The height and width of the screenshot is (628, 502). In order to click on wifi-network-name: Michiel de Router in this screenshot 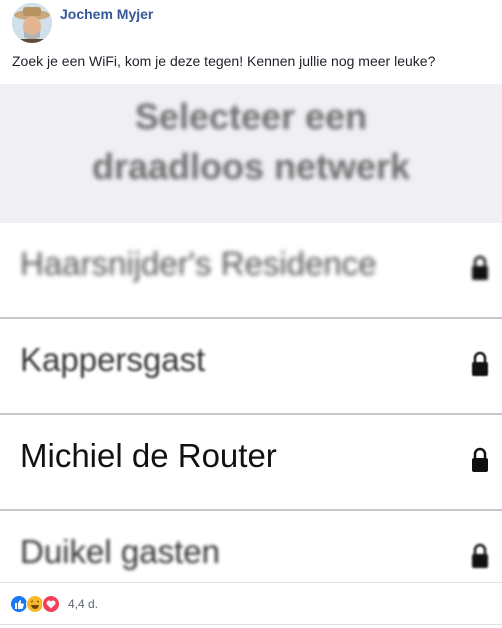, I will do `click(148, 455)`.